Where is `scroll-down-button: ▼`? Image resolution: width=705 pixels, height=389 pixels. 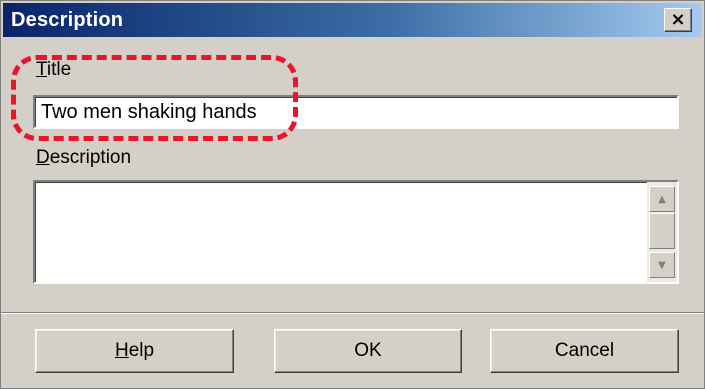
scroll-down-button: ▼ is located at coordinates (662, 265).